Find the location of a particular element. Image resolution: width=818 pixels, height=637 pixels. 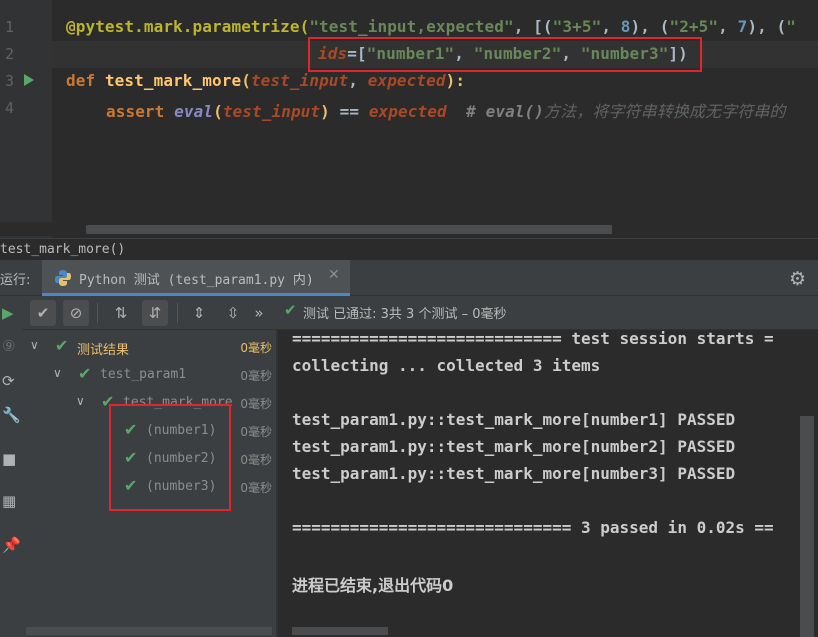

expand-all-icon: ⇕ is located at coordinates (199, 313).